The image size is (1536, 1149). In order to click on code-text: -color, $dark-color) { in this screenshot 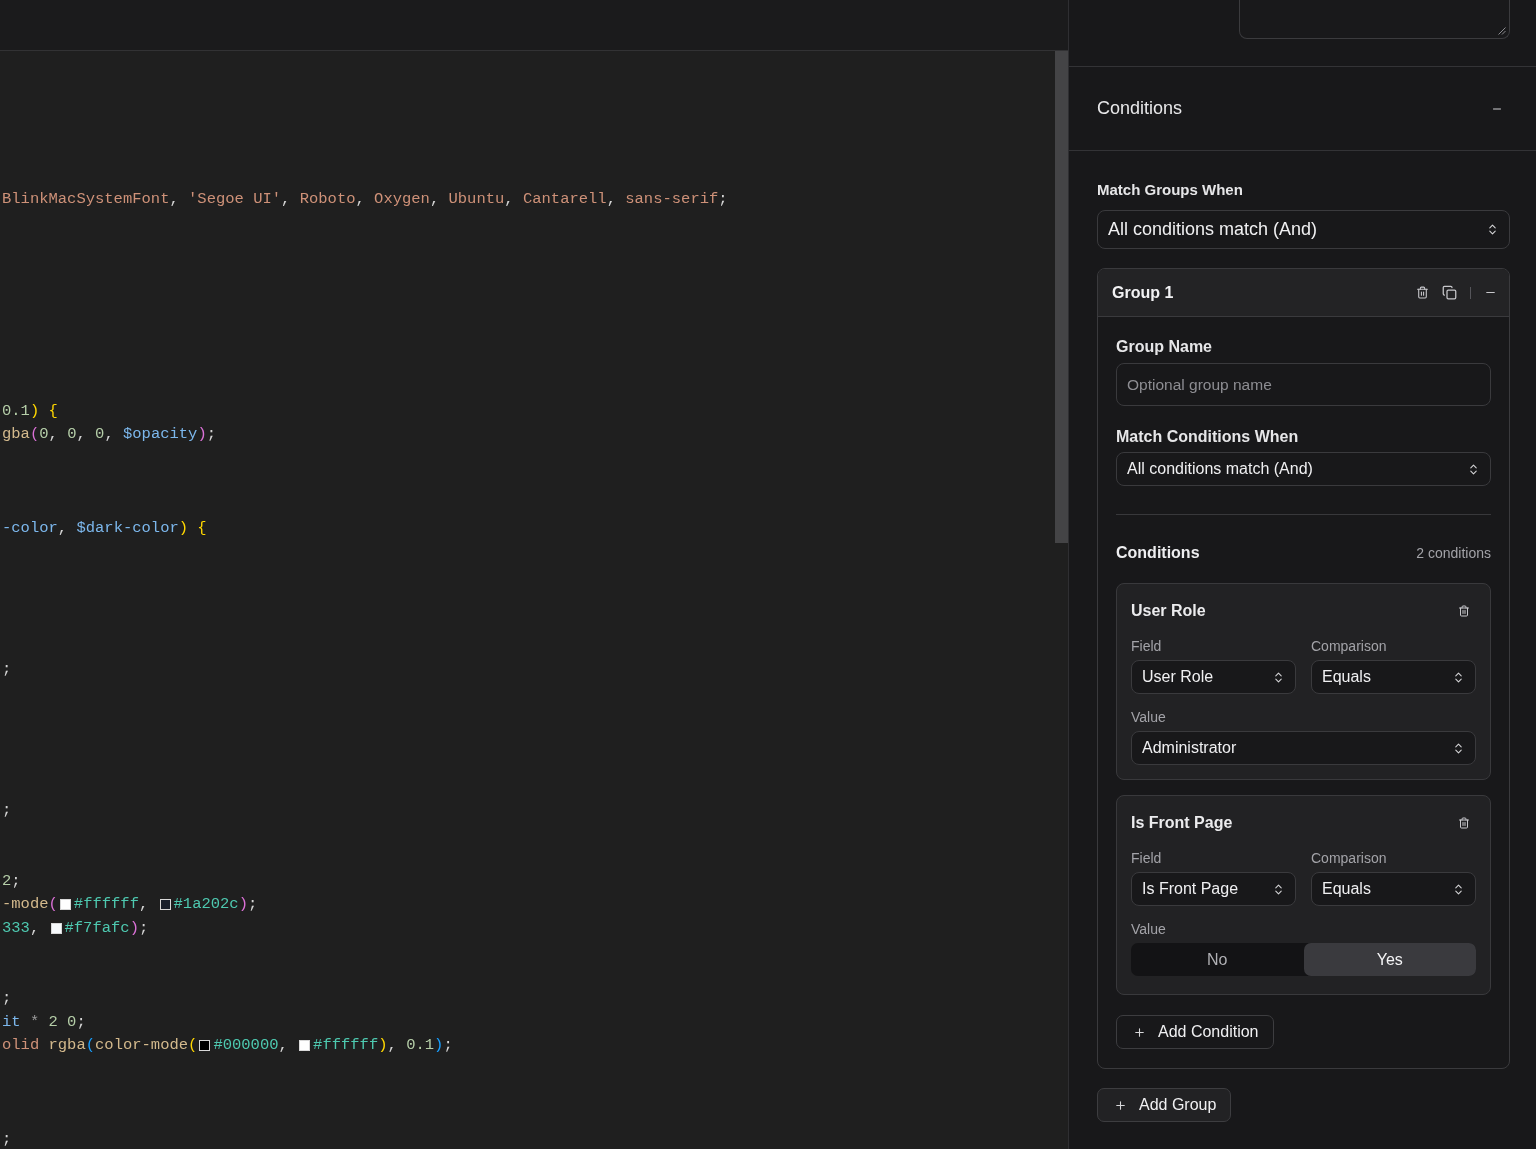, I will do `click(104, 528)`.